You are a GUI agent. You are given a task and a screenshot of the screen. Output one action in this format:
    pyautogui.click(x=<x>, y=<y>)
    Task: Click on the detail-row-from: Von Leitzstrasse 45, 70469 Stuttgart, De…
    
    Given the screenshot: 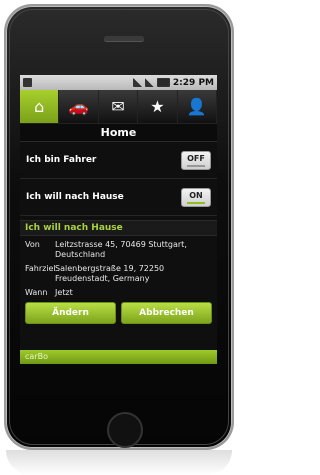 What is the action you would take?
    pyautogui.click(x=106, y=249)
    